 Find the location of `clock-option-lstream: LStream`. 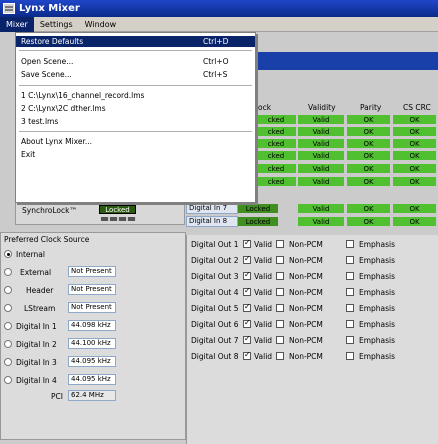

clock-option-lstream: LStream is located at coordinates (29, 308).